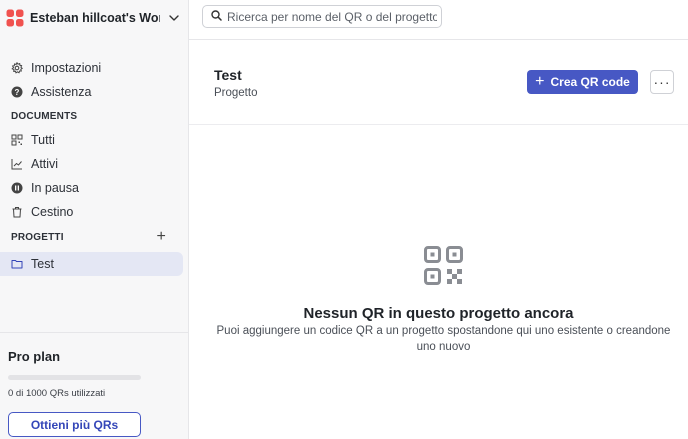 The height and width of the screenshot is (439, 688). Describe the element at coordinates (66, 68) in the screenshot. I see `sidebar-item-label: Impostazioni` at that location.